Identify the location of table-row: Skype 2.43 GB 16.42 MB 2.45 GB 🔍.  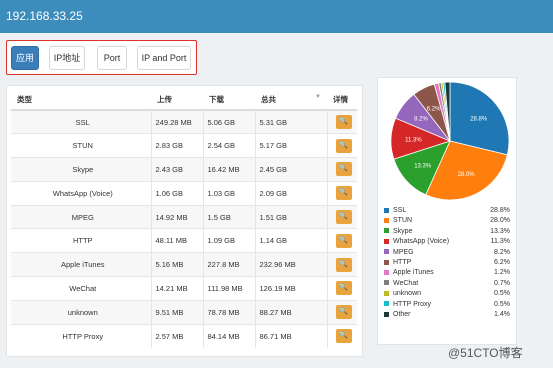
(184, 169).